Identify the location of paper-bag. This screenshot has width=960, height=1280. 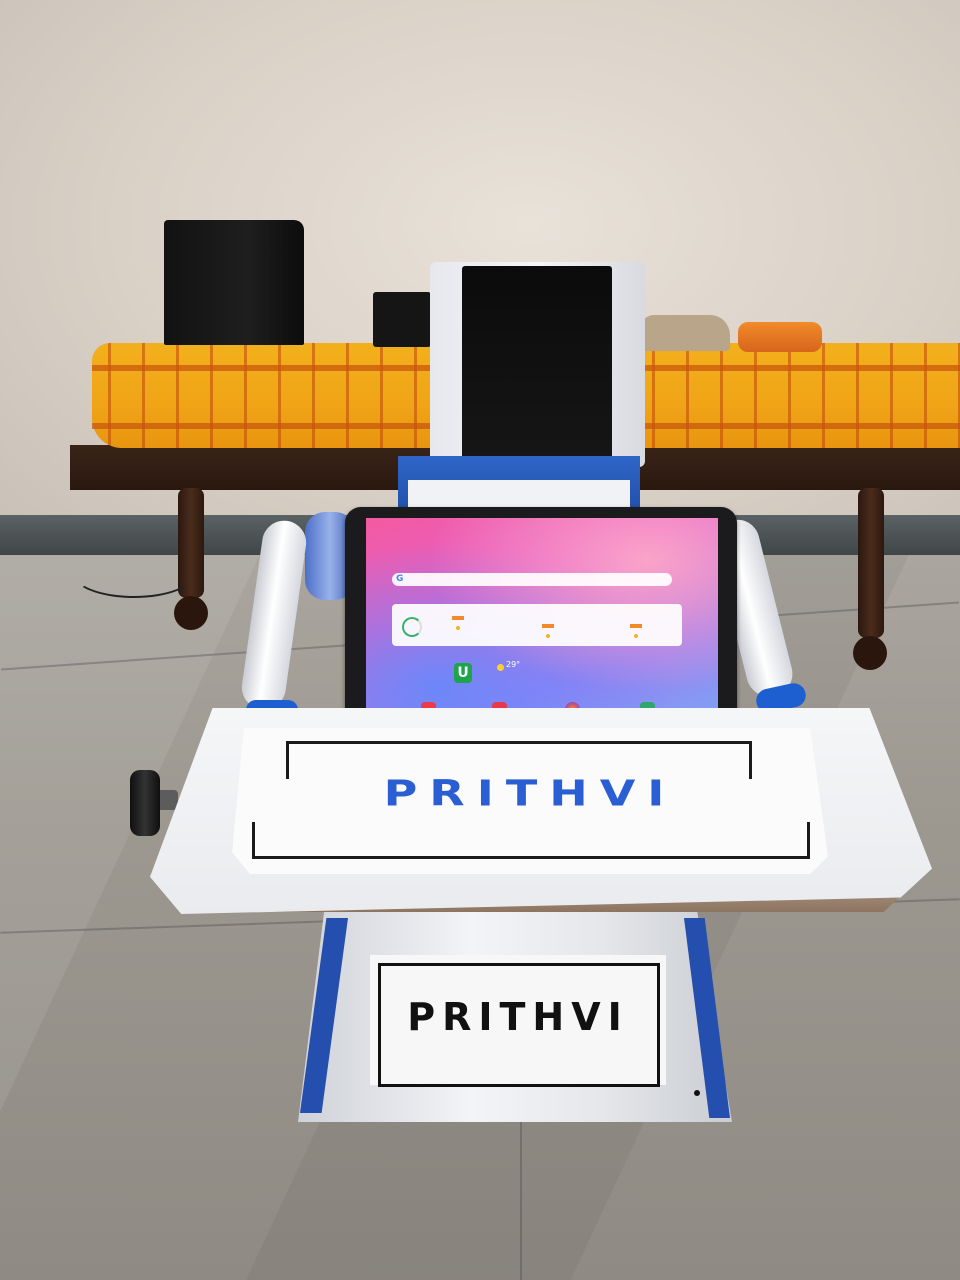
(685, 333).